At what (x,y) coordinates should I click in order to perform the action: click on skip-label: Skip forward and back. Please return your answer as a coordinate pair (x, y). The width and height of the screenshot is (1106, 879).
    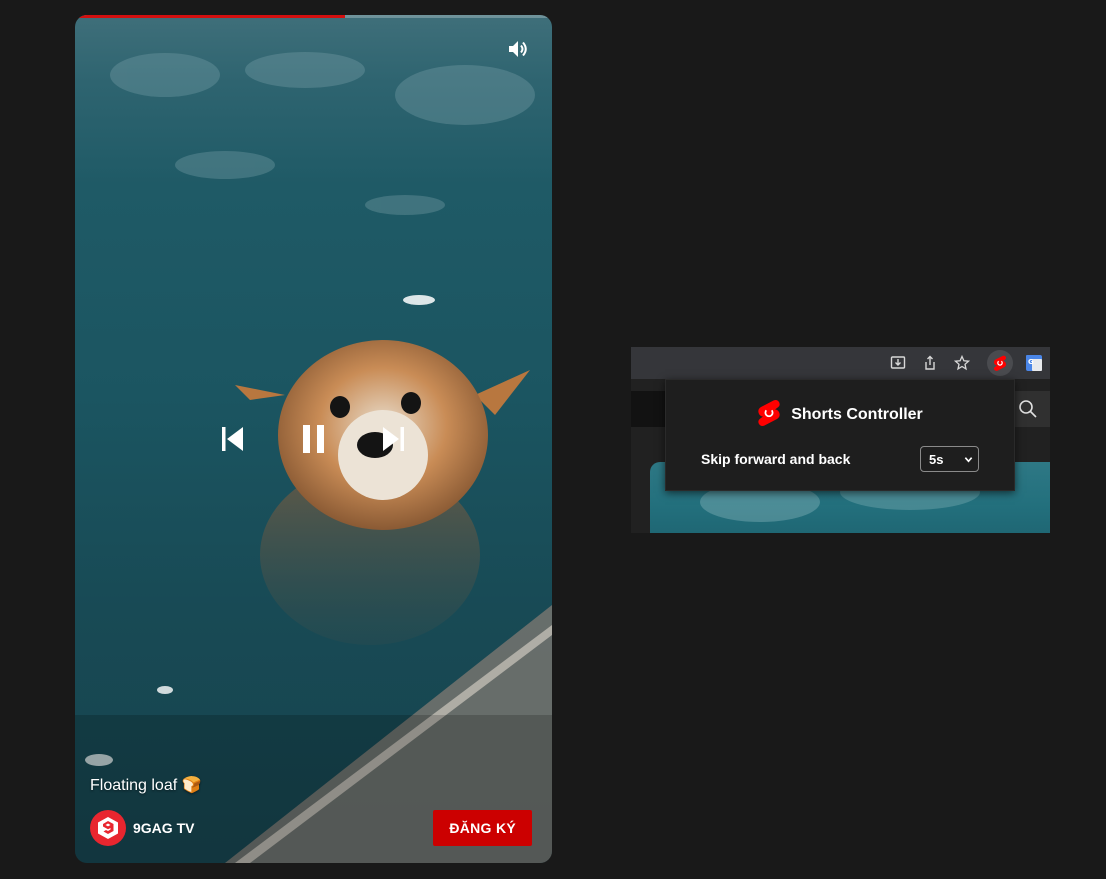
    Looking at the image, I should click on (776, 459).